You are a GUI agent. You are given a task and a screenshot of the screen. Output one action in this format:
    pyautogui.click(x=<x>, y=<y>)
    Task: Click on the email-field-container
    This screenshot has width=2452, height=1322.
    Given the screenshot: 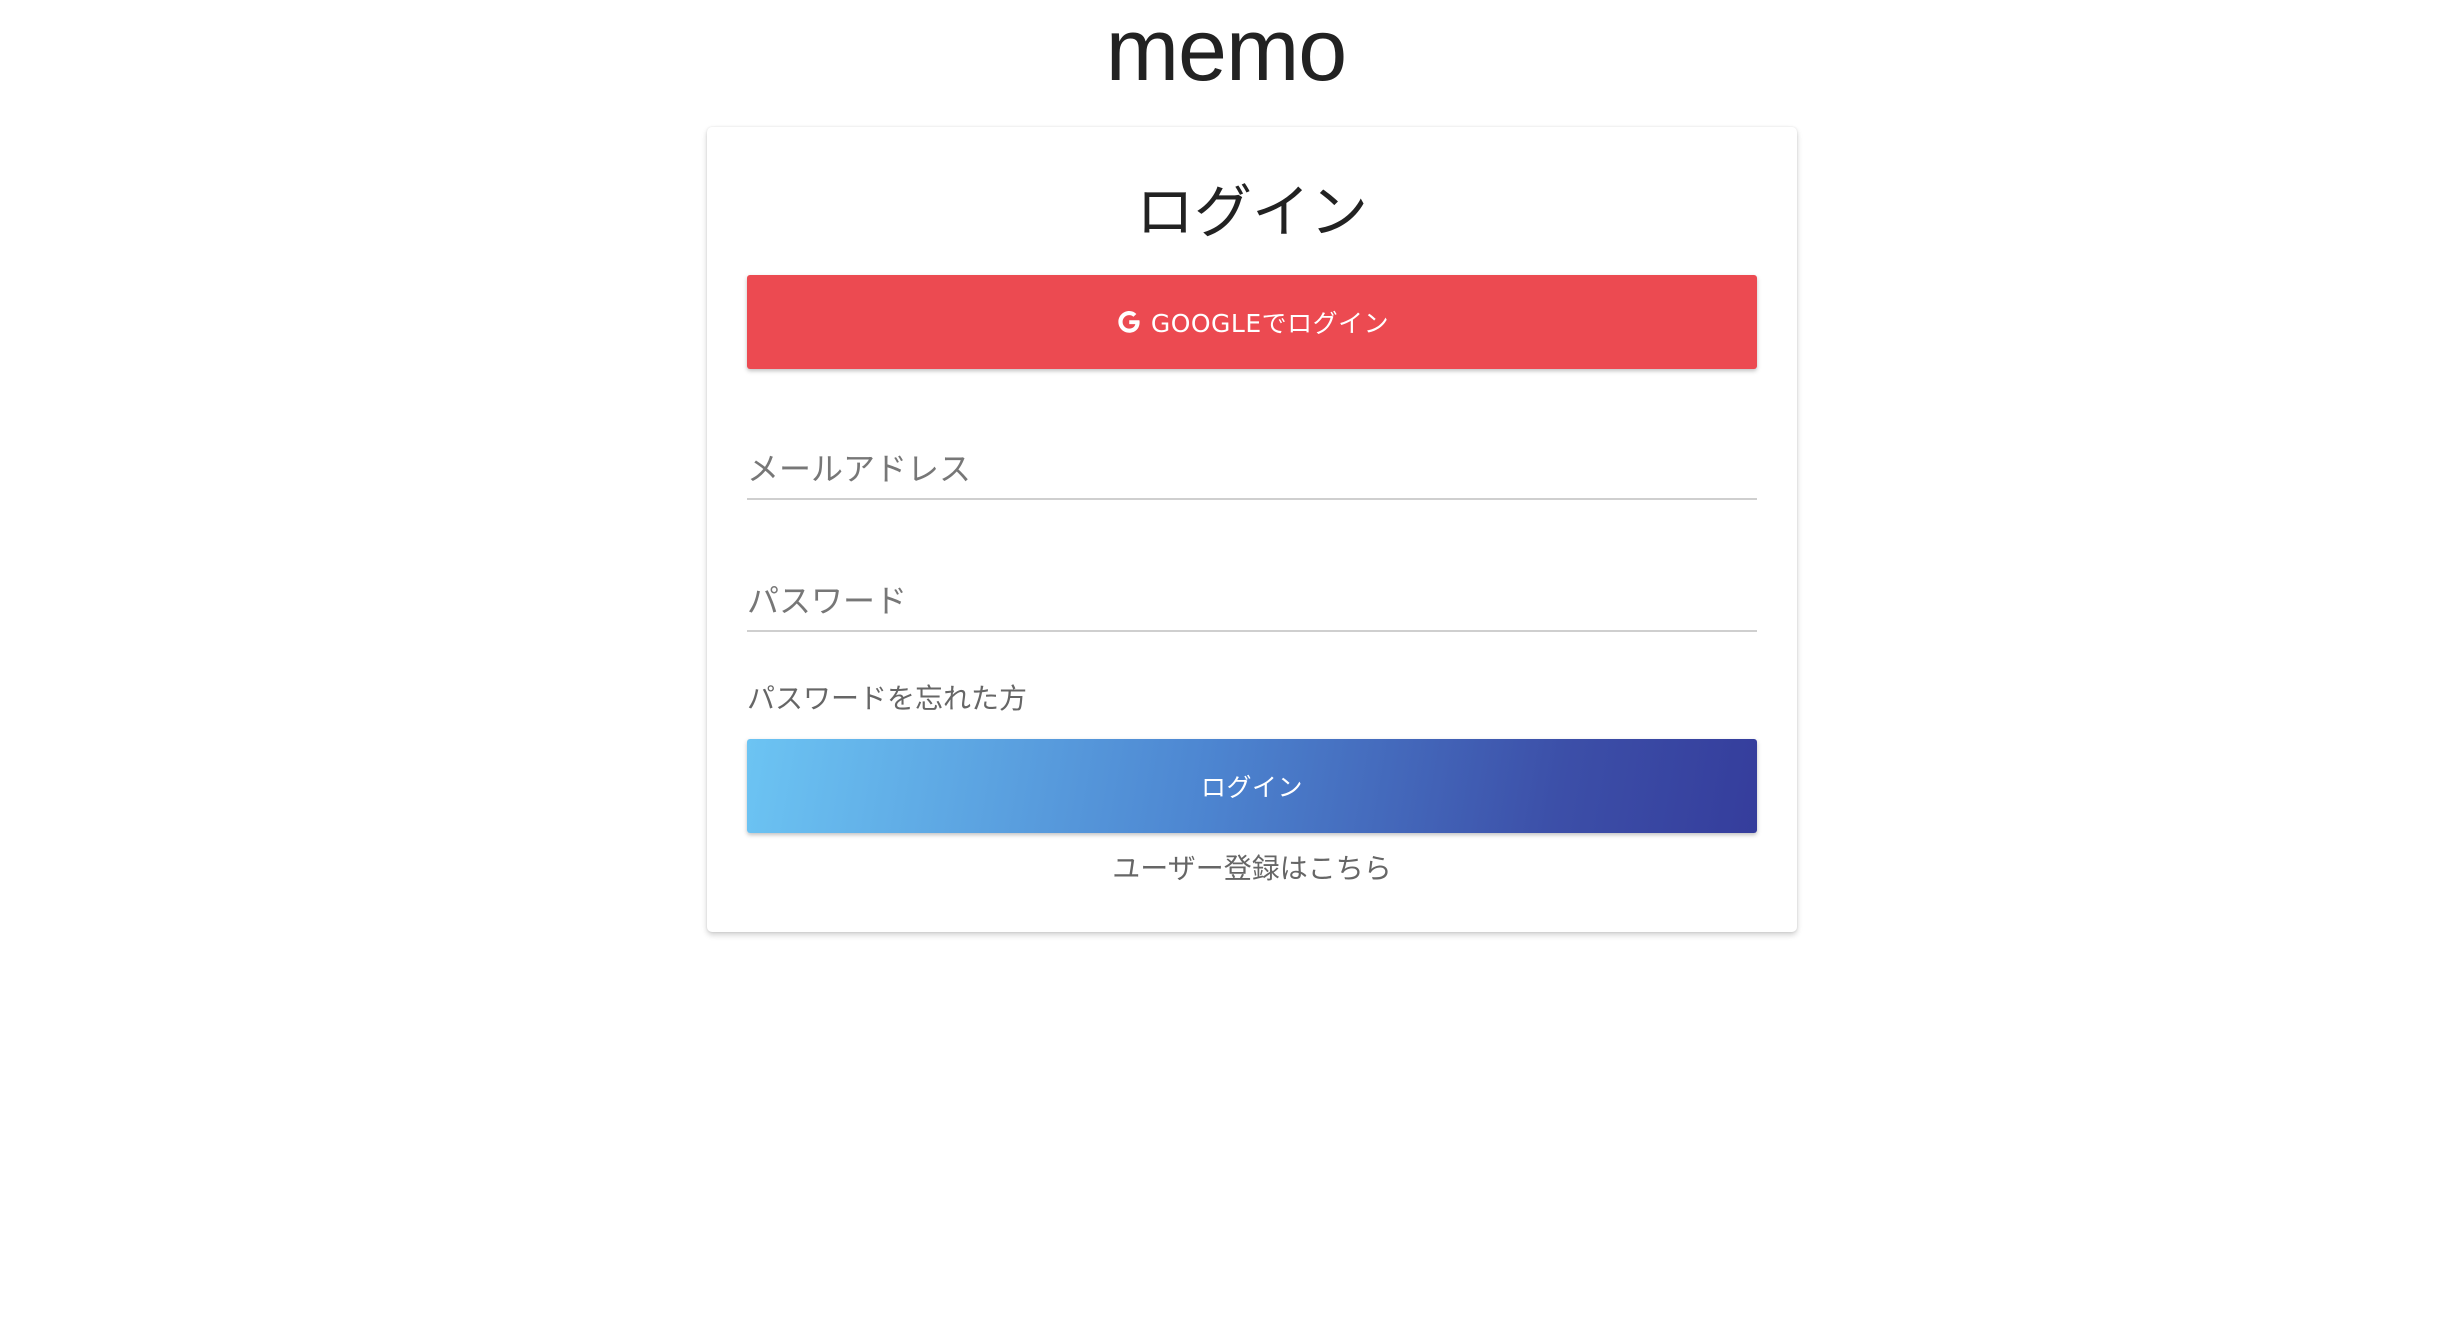 What is the action you would take?
    pyautogui.click(x=1252, y=465)
    